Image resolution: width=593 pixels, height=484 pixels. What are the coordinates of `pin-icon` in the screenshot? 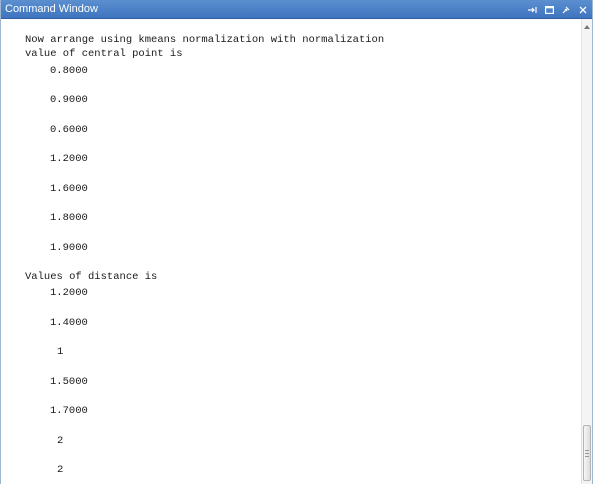 It's located at (566, 10).